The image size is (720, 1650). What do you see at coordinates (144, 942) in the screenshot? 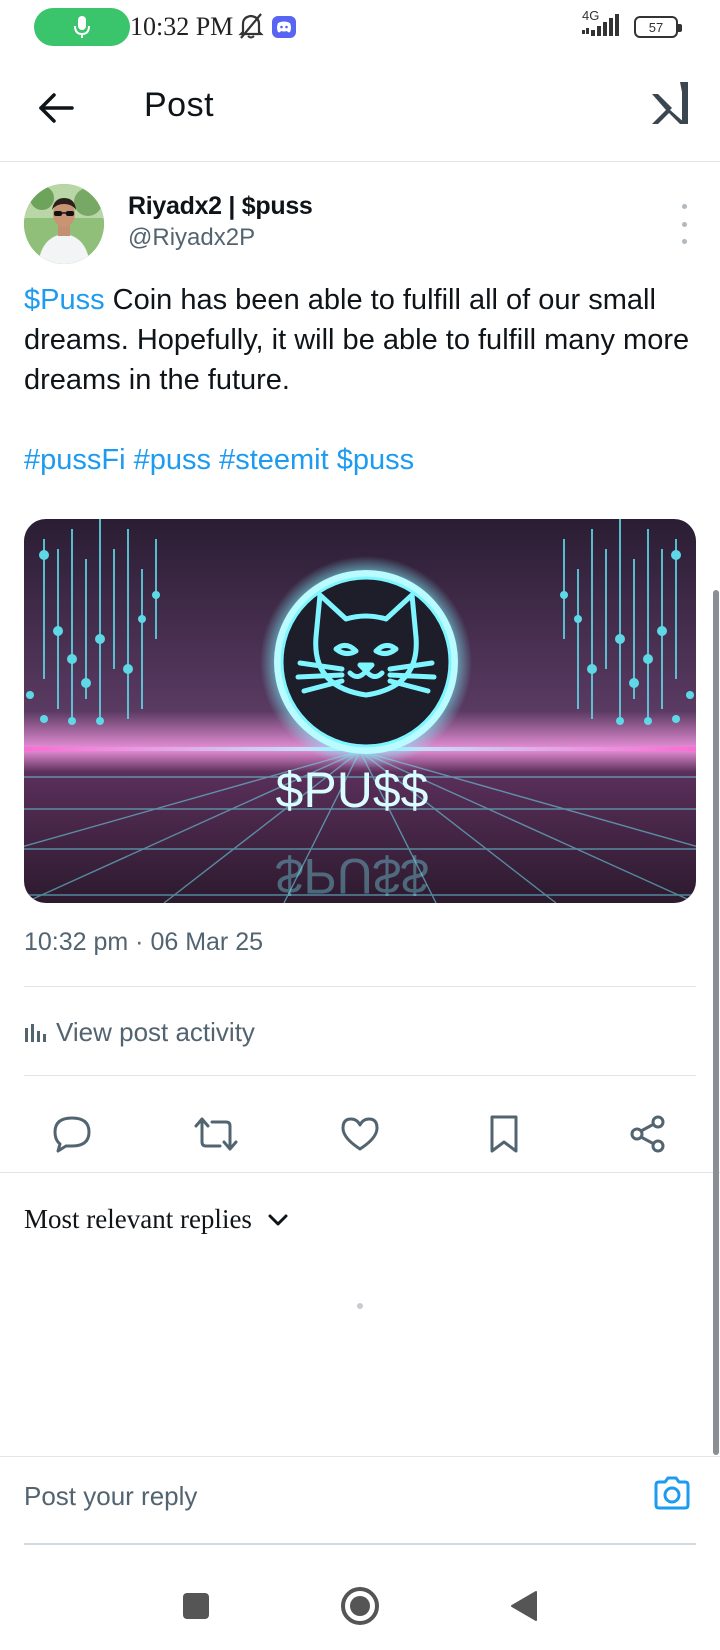
I see `post-timestamp: 10:32 pm · 06 Mar 25` at bounding box center [144, 942].